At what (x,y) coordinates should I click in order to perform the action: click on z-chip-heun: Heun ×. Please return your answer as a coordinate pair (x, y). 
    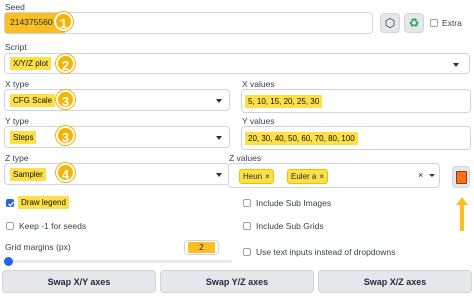
    Looking at the image, I should click on (256, 176).